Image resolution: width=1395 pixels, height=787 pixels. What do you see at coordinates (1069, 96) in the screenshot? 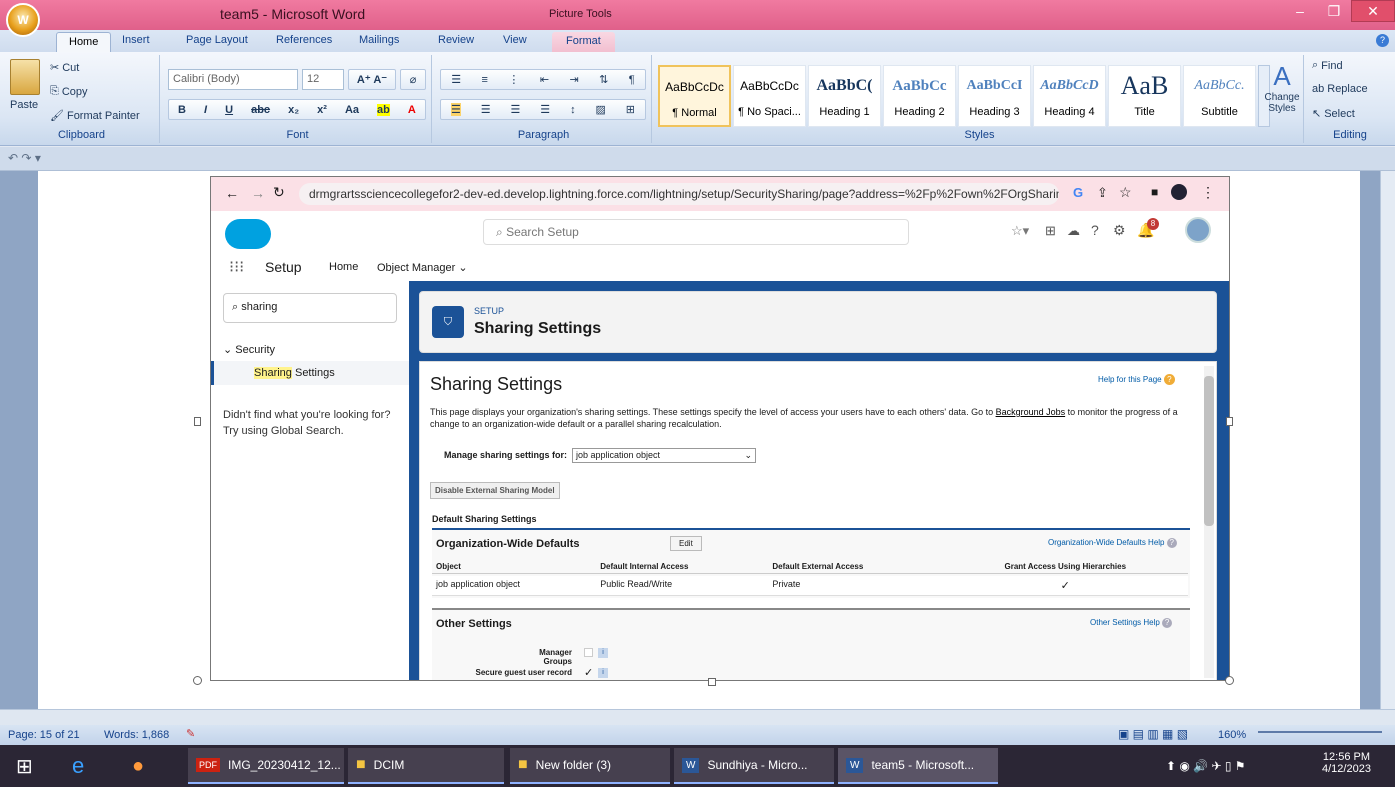
I see `style-heading-4: AaBbCcD Heading 4` at bounding box center [1069, 96].